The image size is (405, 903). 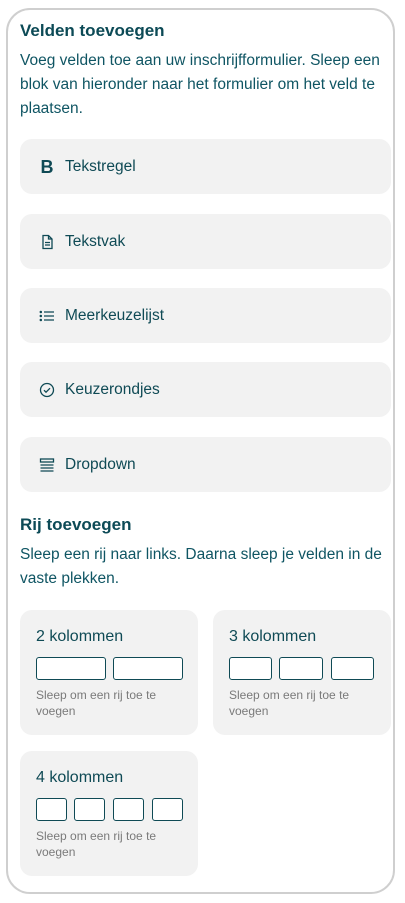 I want to click on field-block-label: Tekstregel, so click(x=100, y=166).